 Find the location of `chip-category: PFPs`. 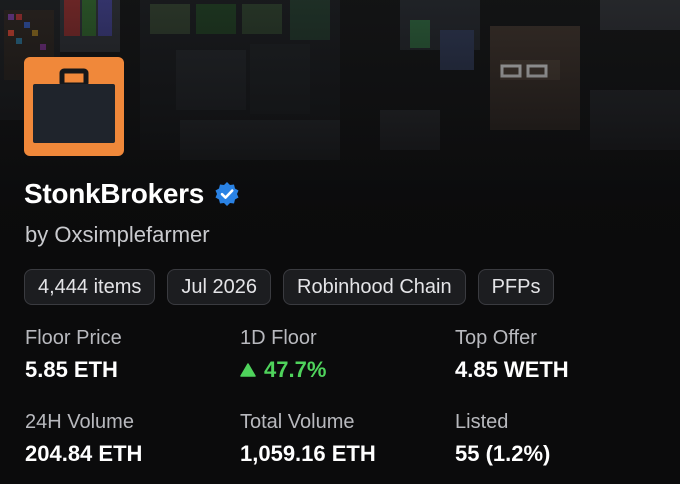

chip-category: PFPs is located at coordinates (516, 287).